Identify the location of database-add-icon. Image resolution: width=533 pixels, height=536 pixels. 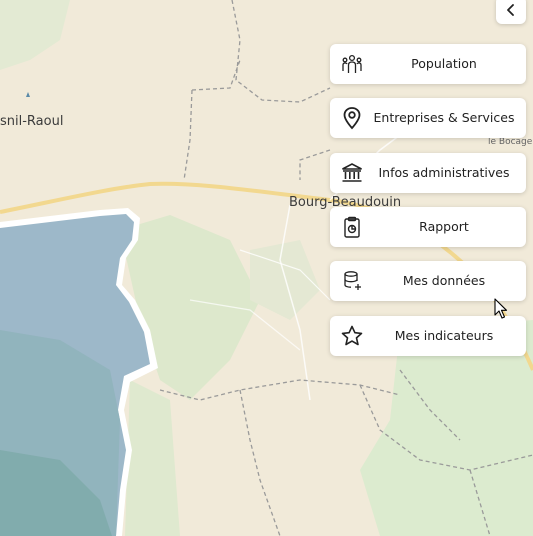
(352, 280).